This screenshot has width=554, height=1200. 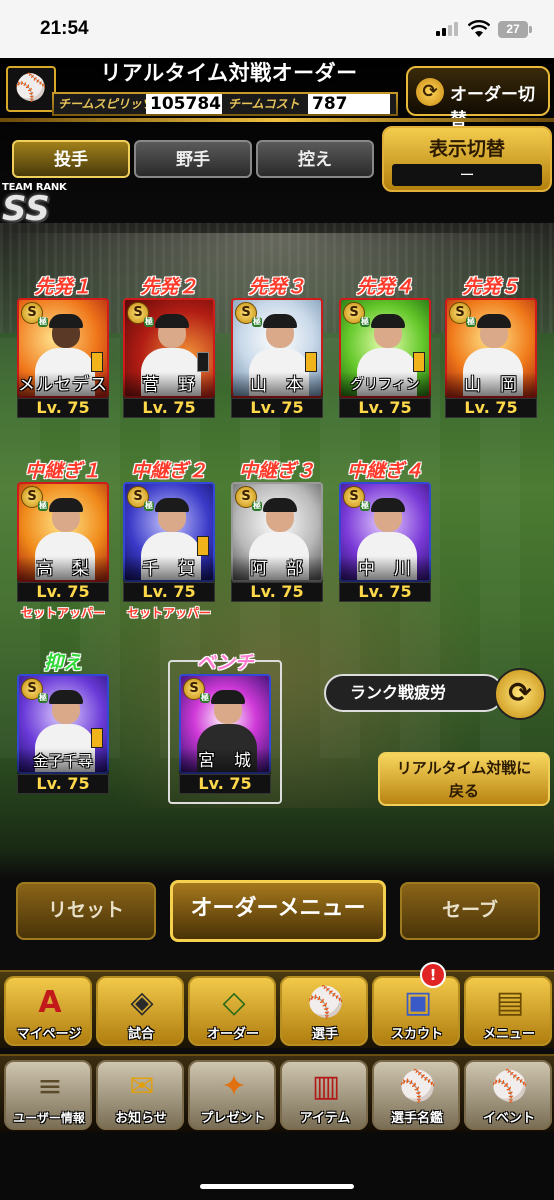 What do you see at coordinates (50, 1086) in the screenshot?
I see `user-info-icon: ≡` at bounding box center [50, 1086].